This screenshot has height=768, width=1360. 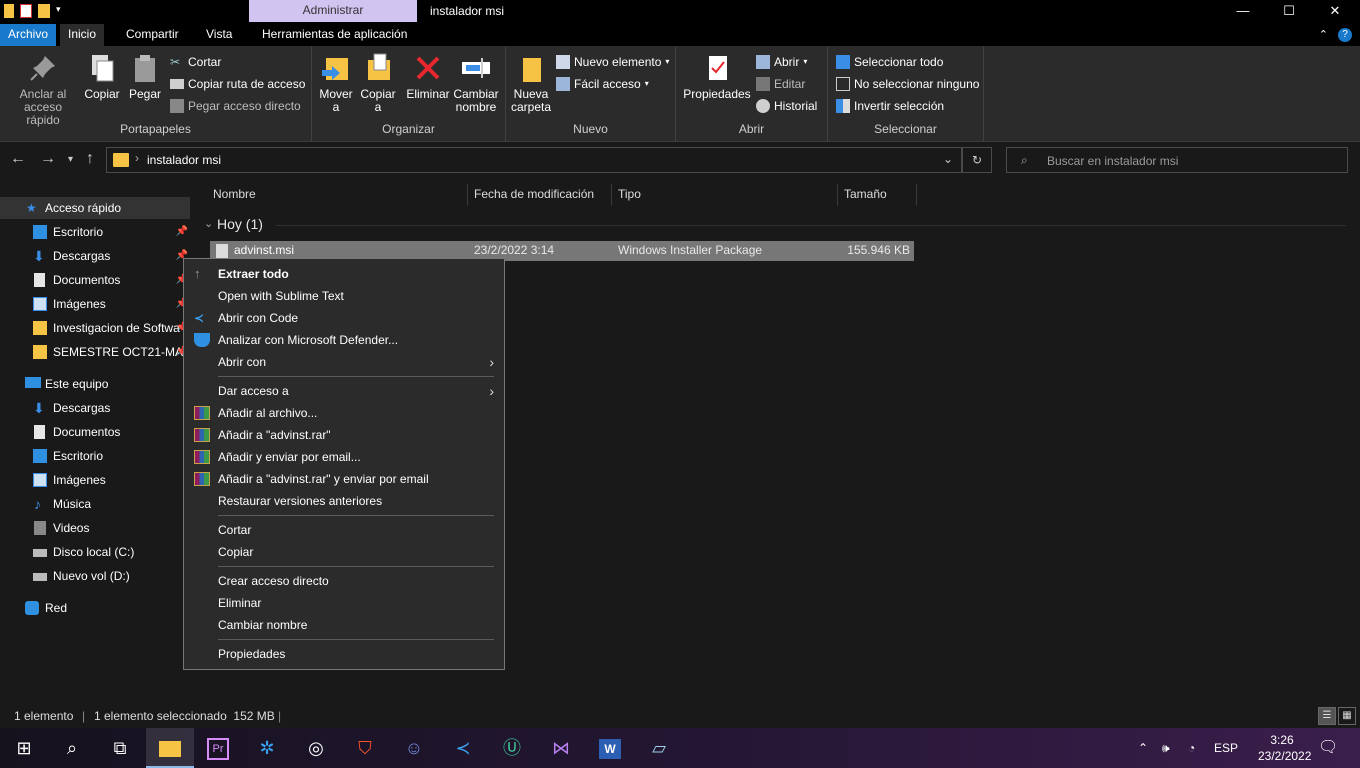 I want to click on volume-icon: 🕪, so click(x=1166, y=748).